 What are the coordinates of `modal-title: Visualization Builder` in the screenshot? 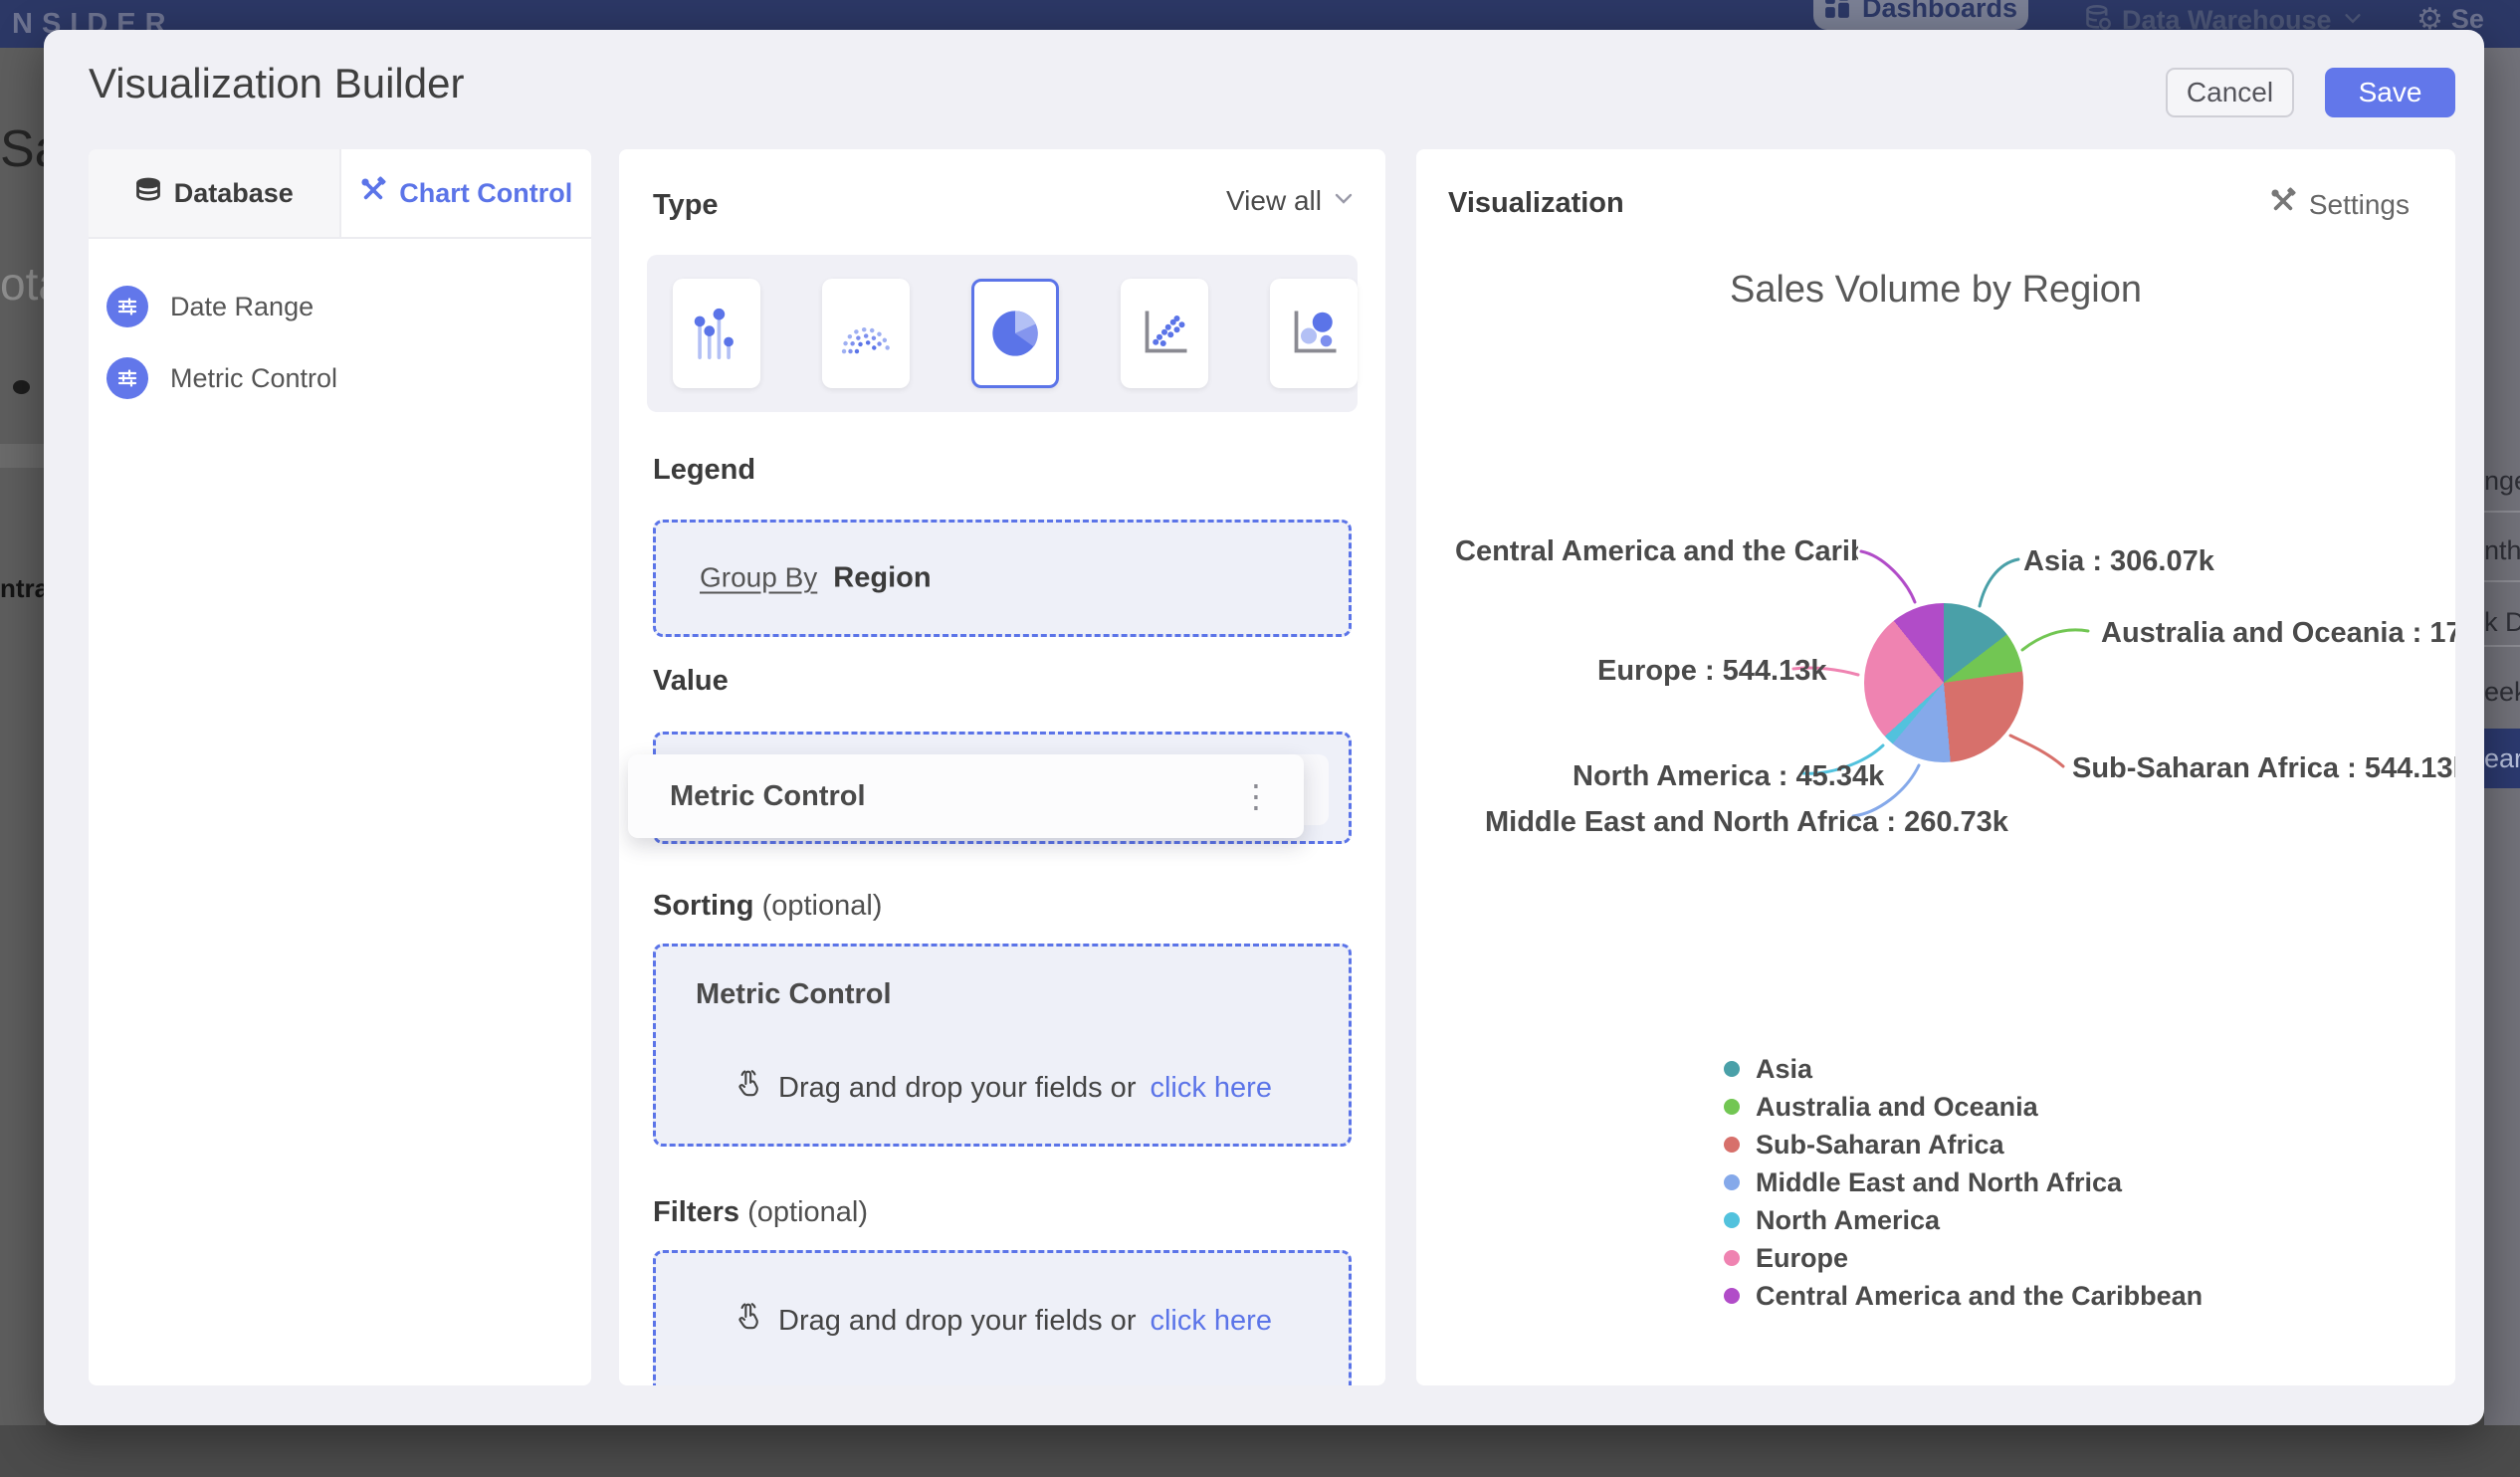 It's located at (277, 83).